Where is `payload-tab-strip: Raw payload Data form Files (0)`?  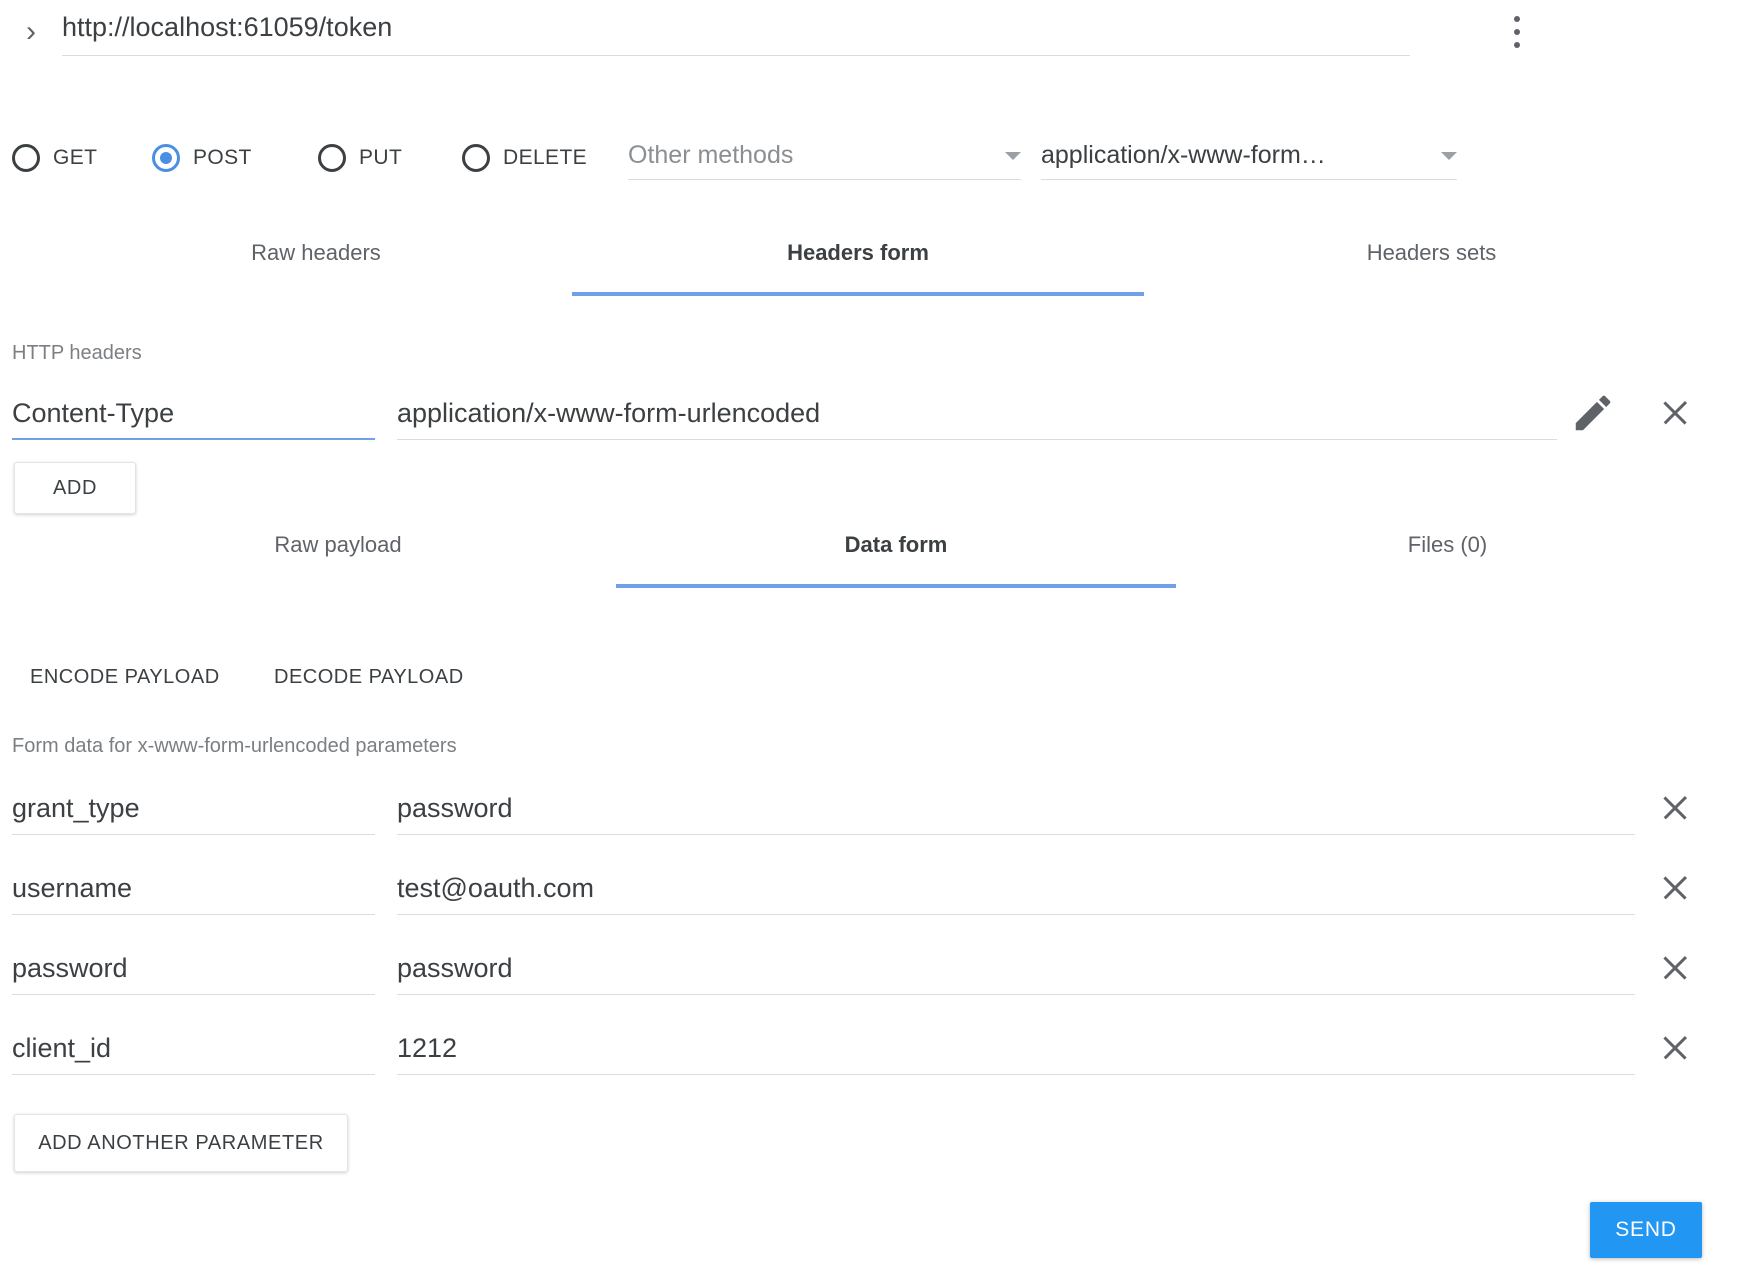 payload-tab-strip: Raw payload Data form Files (0) is located at coordinates (871, 553).